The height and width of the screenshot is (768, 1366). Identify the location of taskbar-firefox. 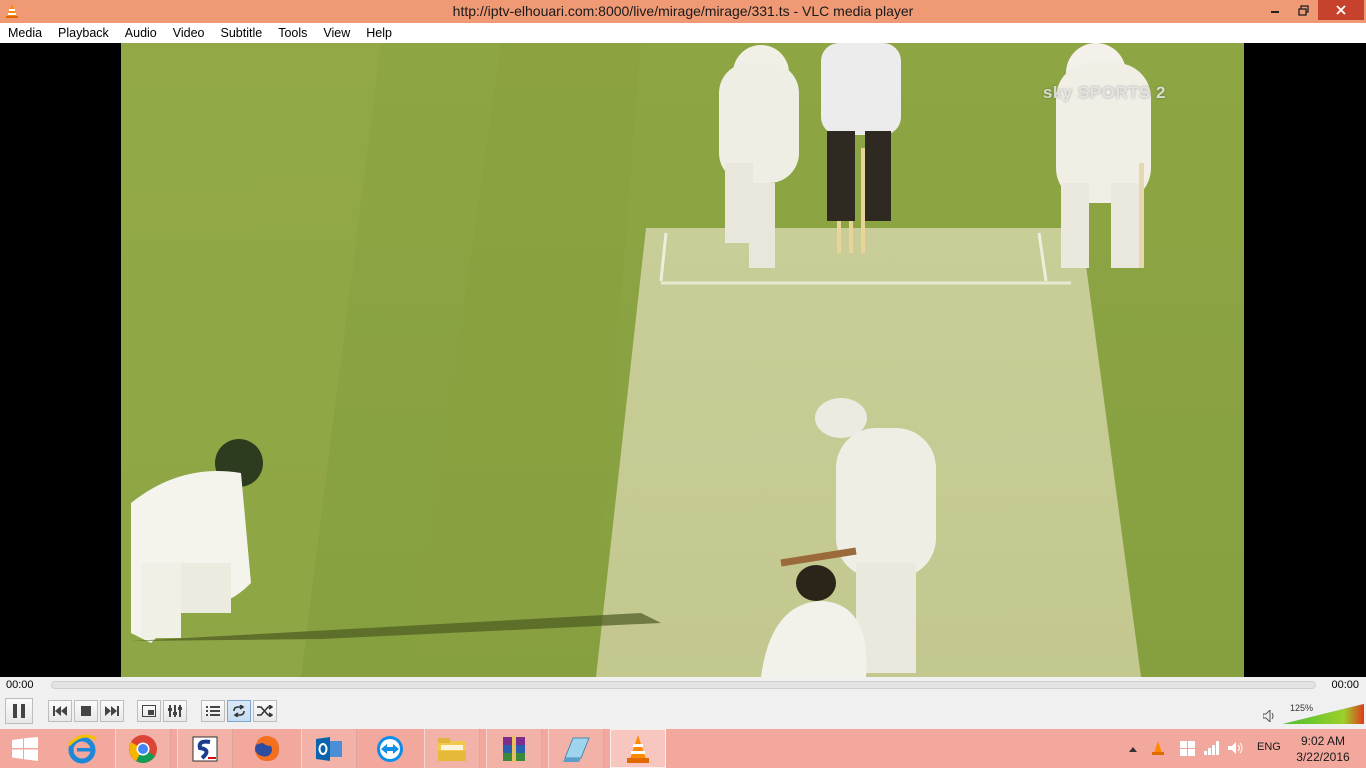
(267, 748).